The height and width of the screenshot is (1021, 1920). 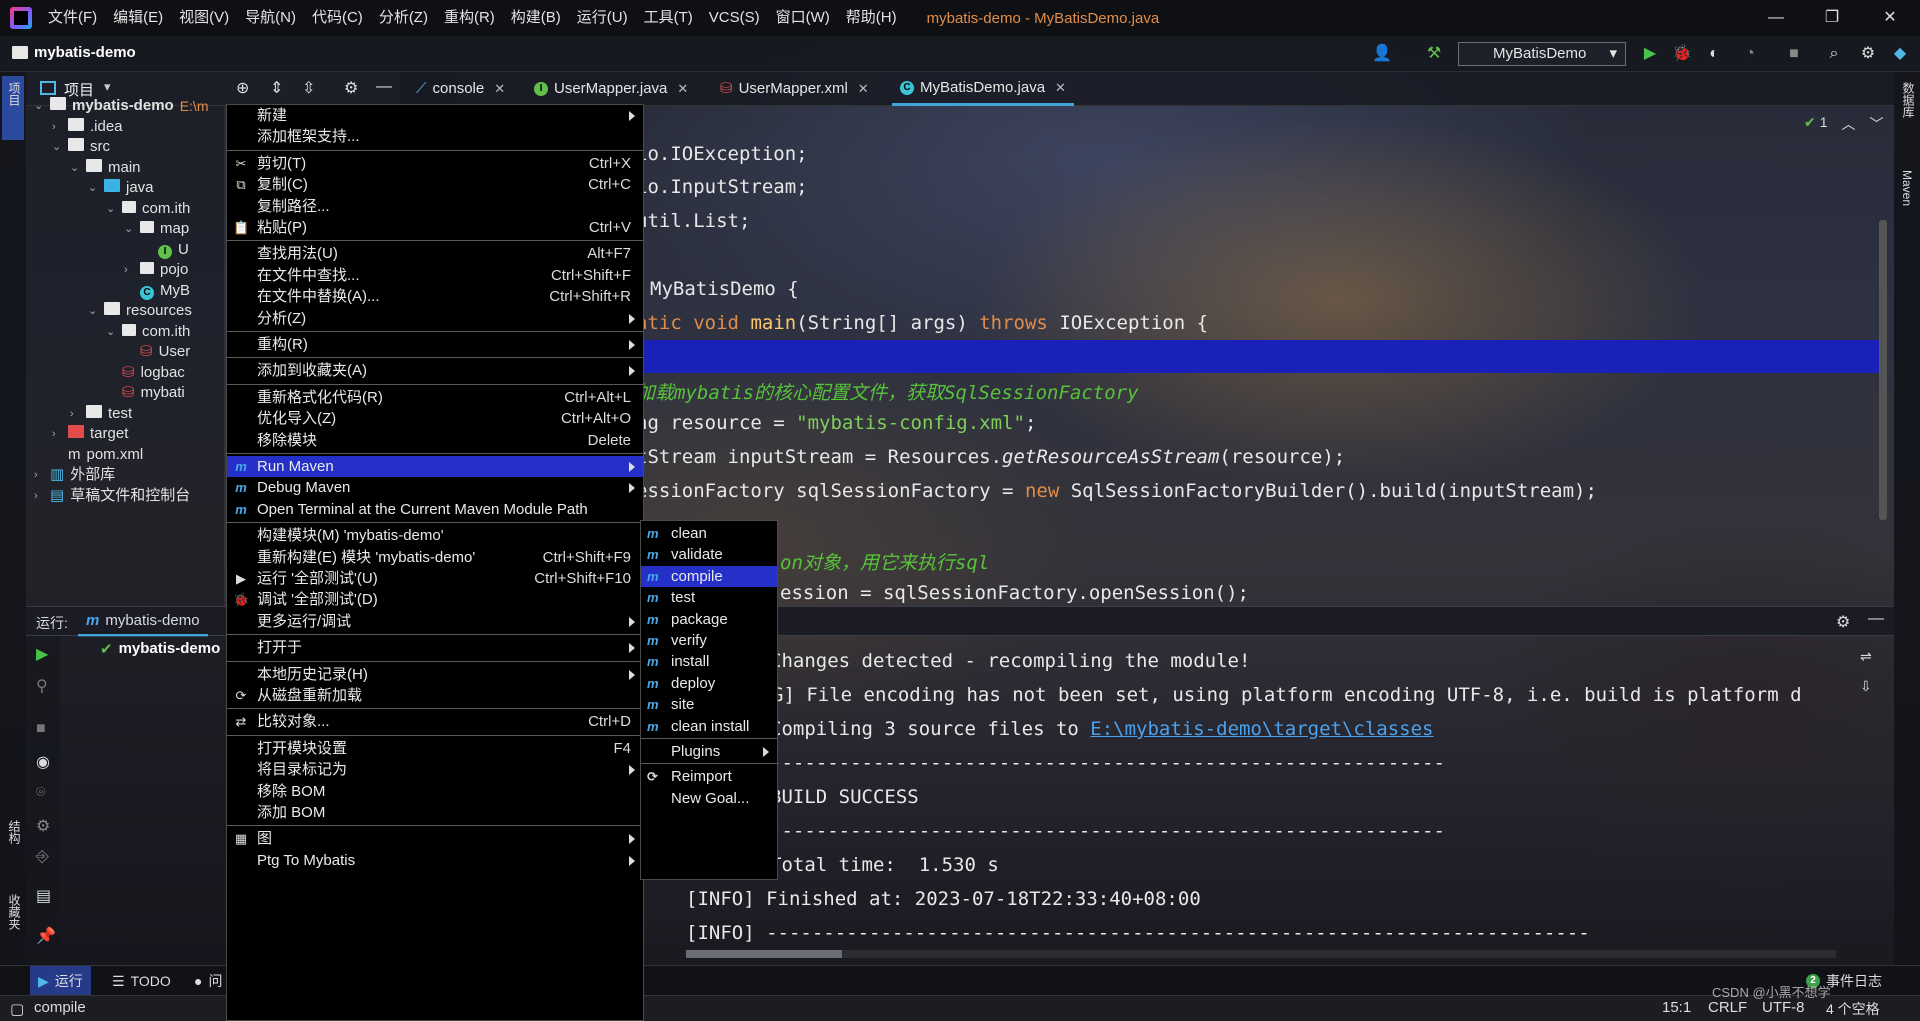 What do you see at coordinates (1877, 124) in the screenshot?
I see `chevron-down-icon: ﹀` at bounding box center [1877, 124].